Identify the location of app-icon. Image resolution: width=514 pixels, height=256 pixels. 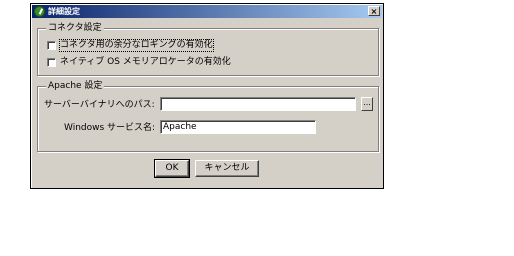
(39, 11).